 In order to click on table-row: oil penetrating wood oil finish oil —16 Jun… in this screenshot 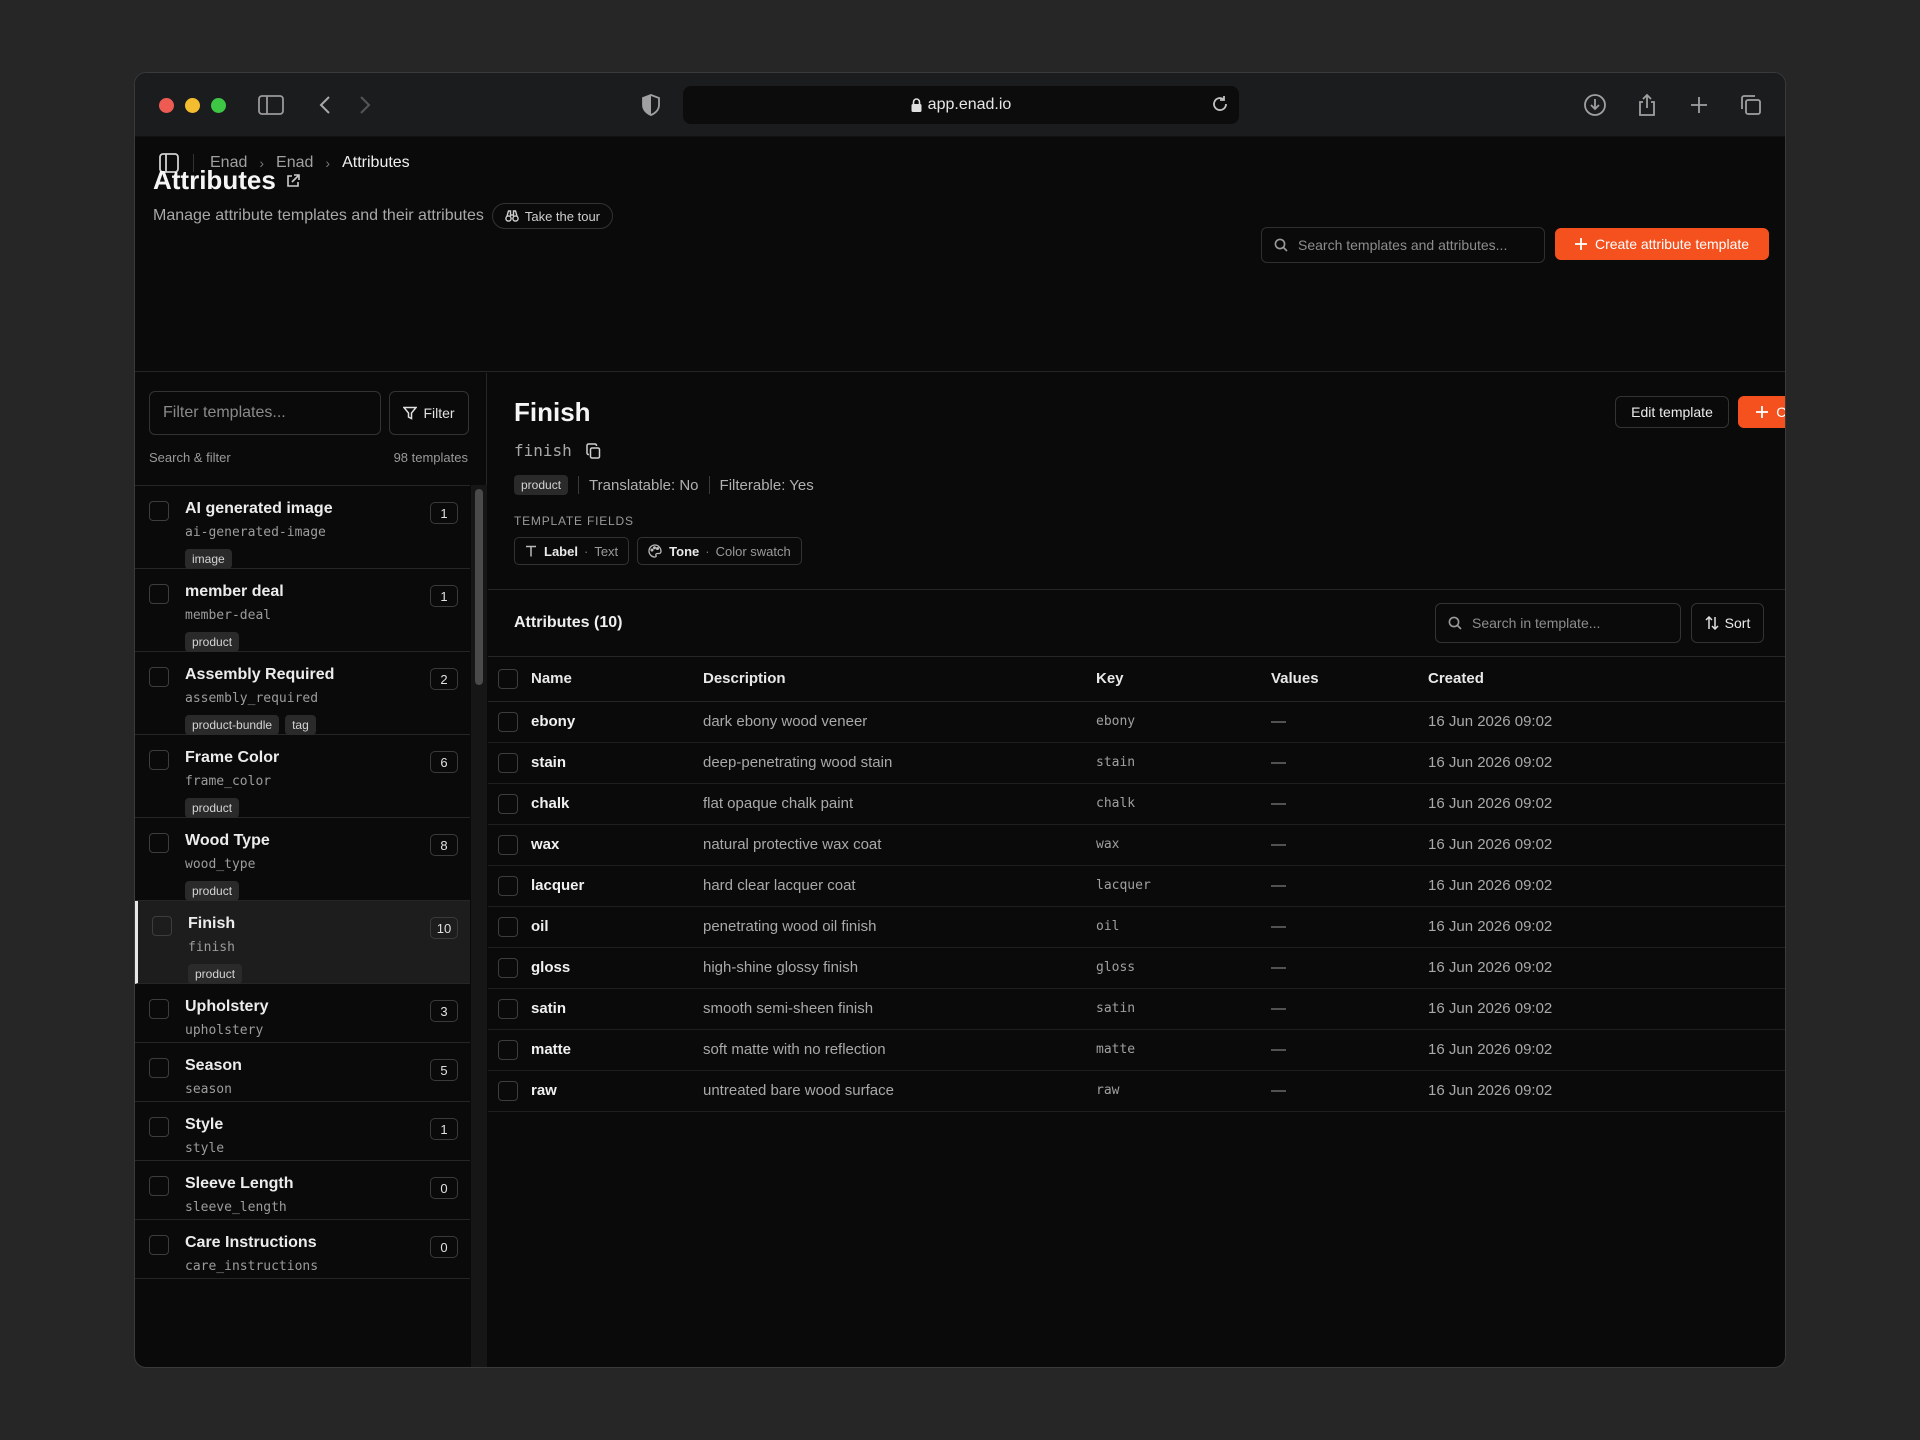, I will do `click(1136, 927)`.